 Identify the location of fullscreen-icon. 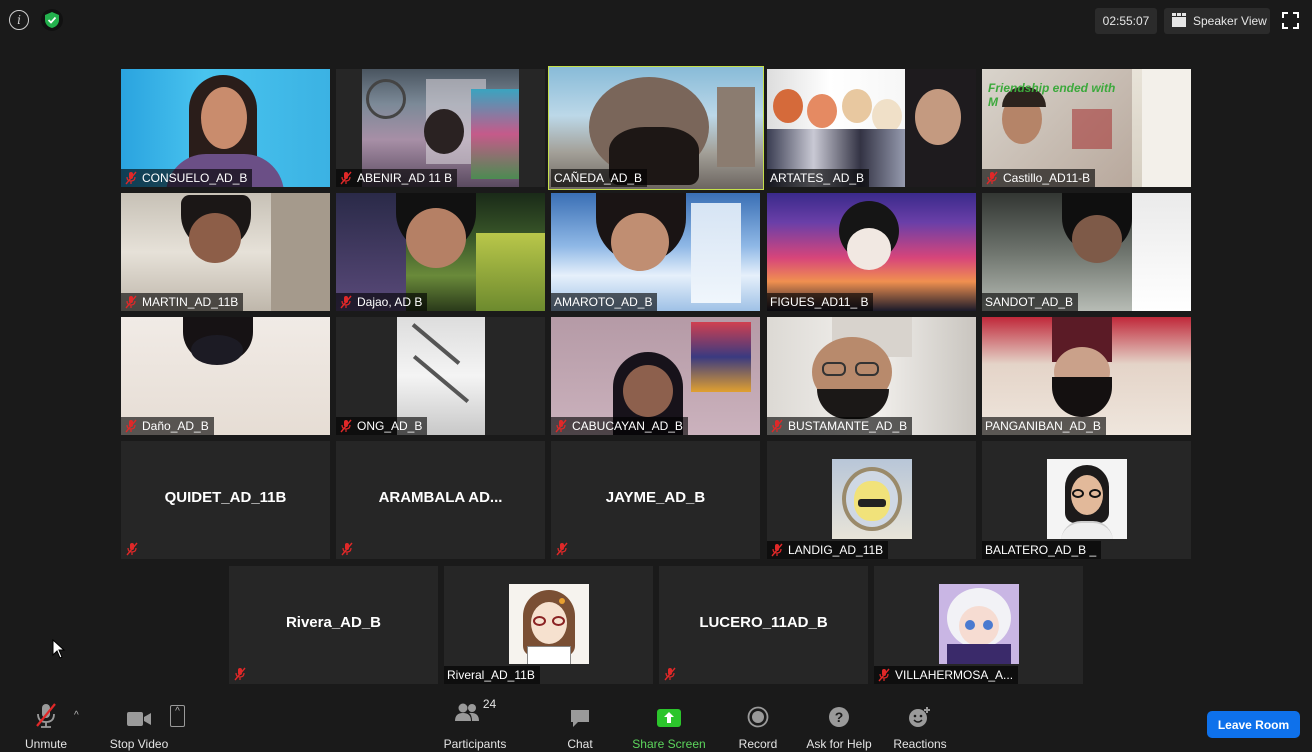
(1290, 20).